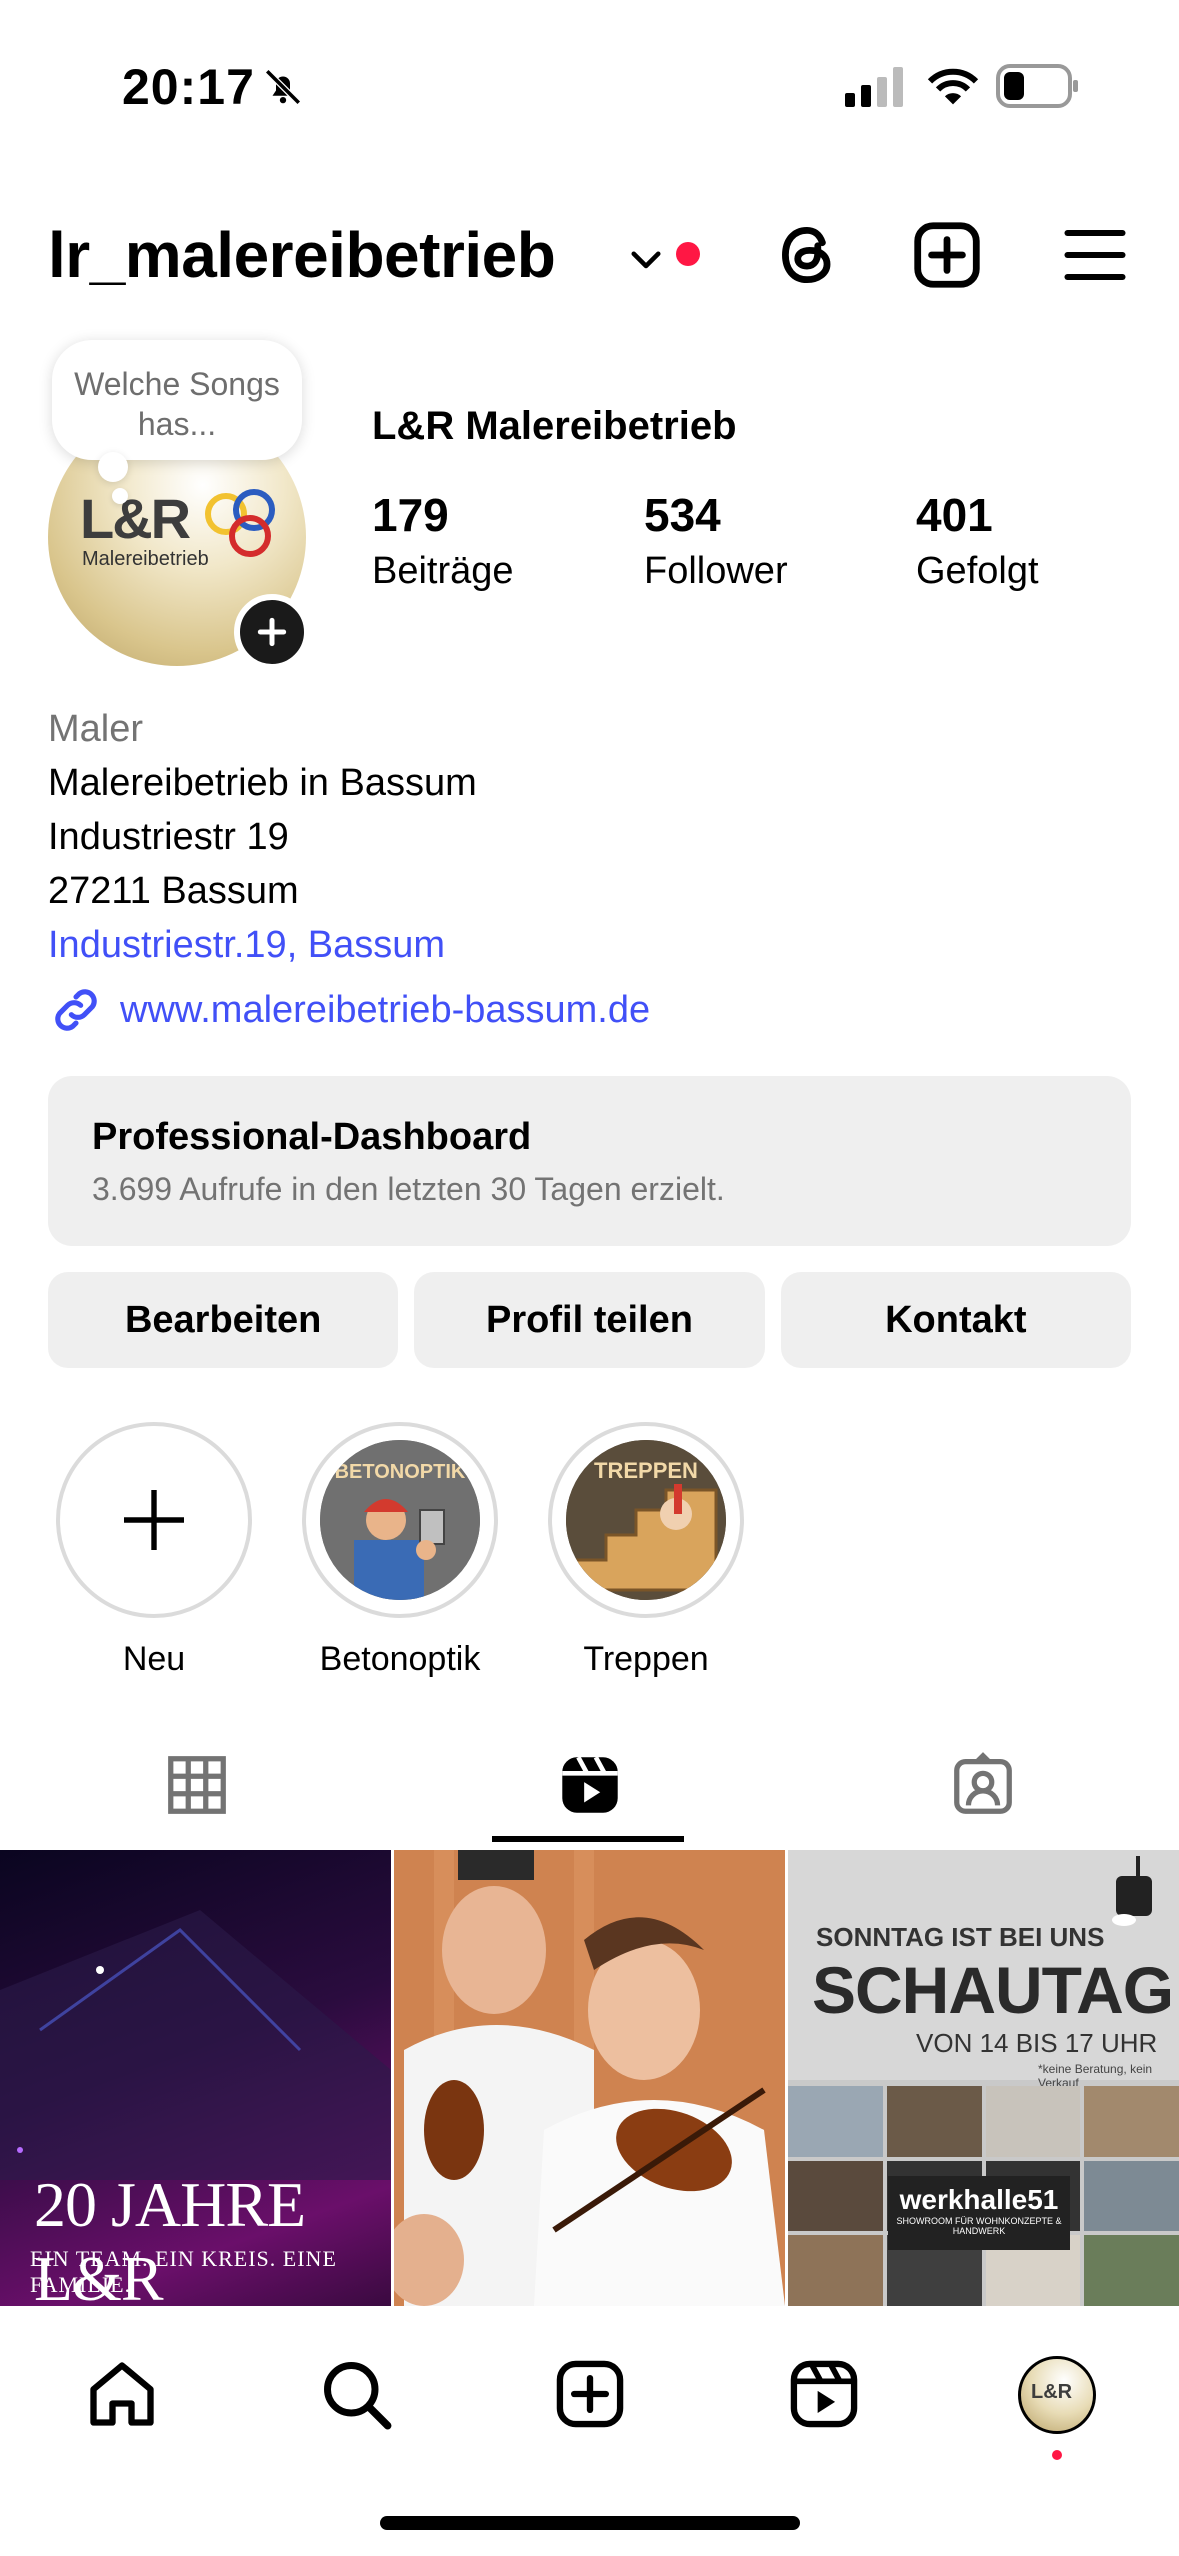  I want to click on highlight-treppen: TREPPEN Treppen, so click(646, 1550).